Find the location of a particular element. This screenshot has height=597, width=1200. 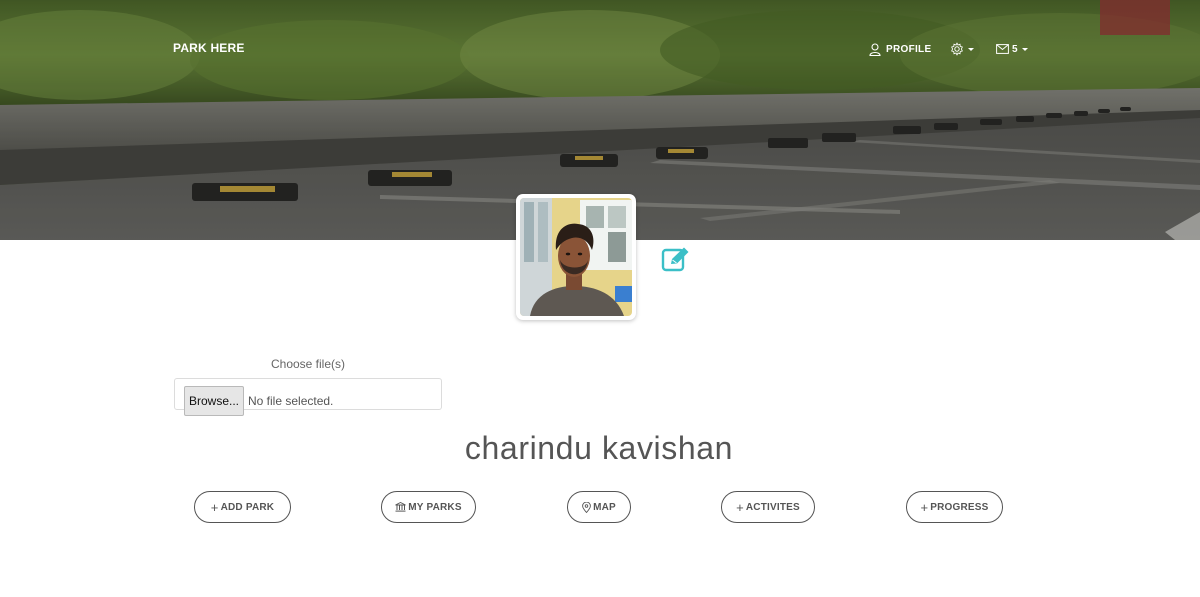

brand-link: PARK HERE is located at coordinates (209, 48).